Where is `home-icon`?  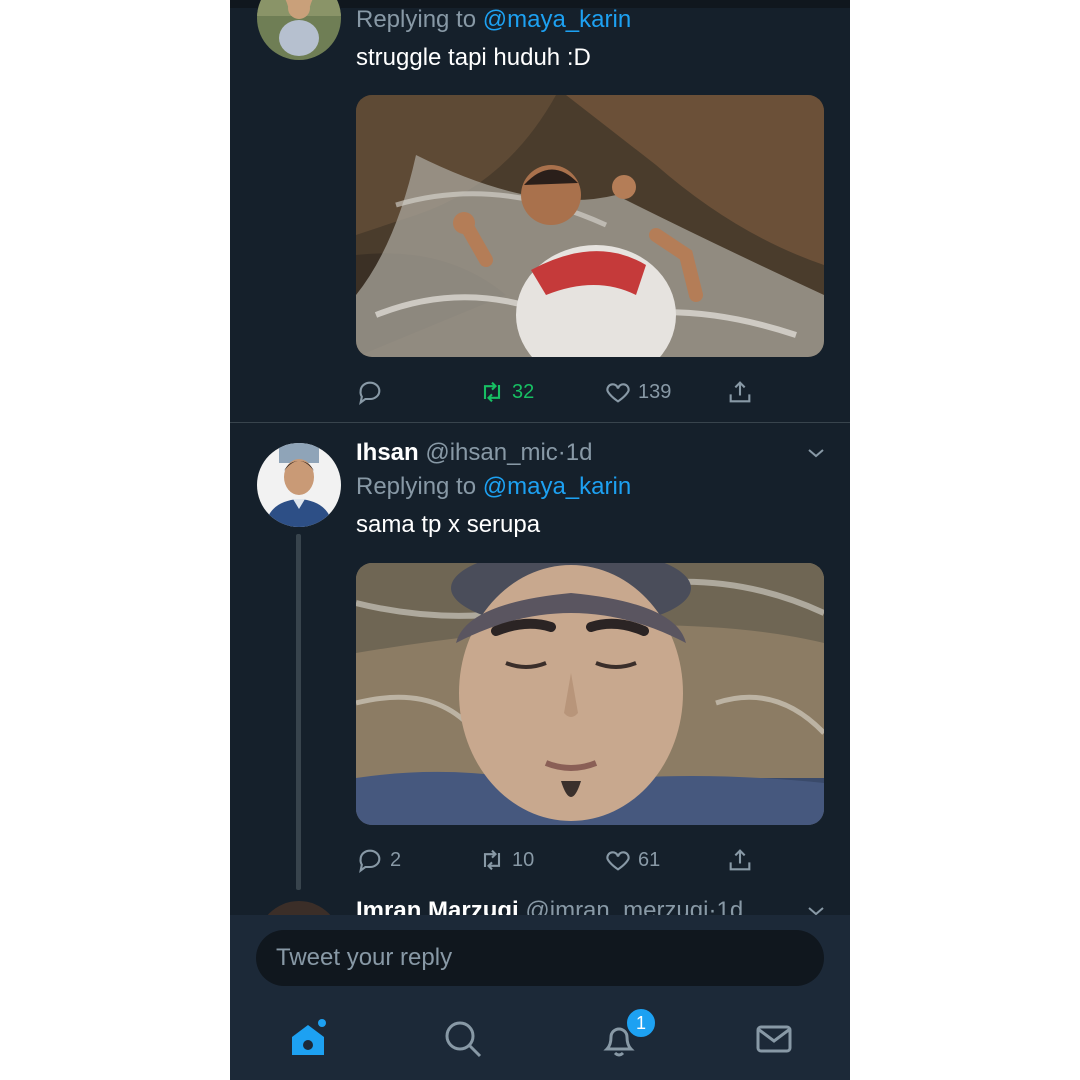 home-icon is located at coordinates (308, 1039).